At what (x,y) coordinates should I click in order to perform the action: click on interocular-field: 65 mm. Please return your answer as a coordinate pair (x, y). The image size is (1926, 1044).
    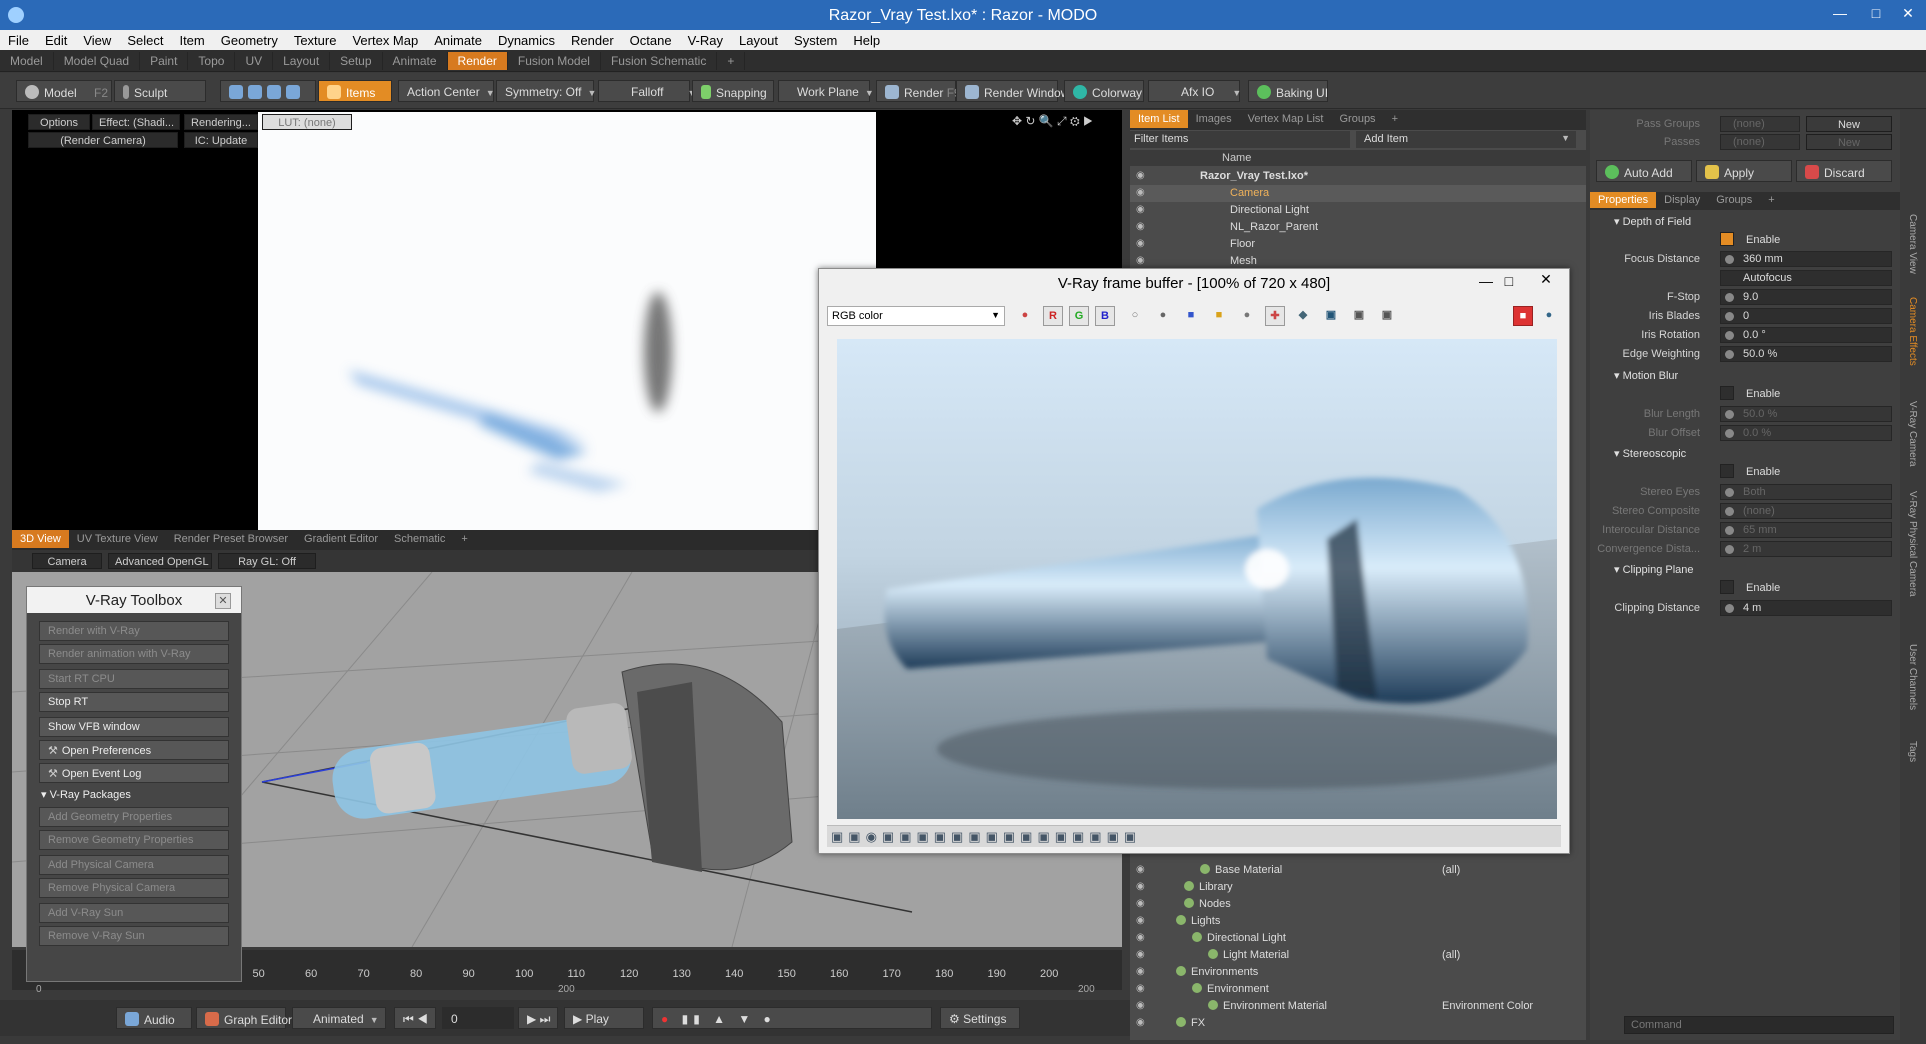
    Looking at the image, I should click on (1806, 530).